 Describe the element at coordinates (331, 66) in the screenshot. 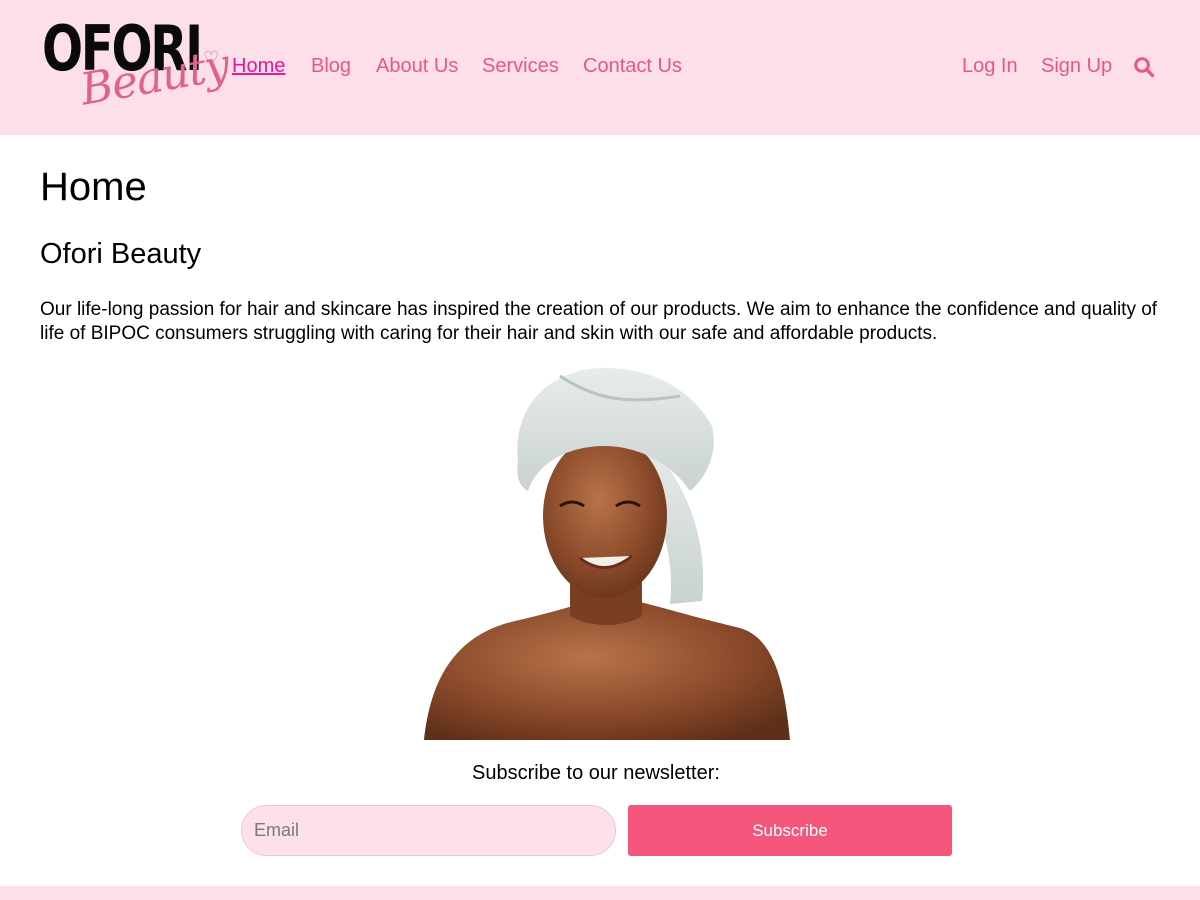

I see `nav-blog: Blog` at that location.